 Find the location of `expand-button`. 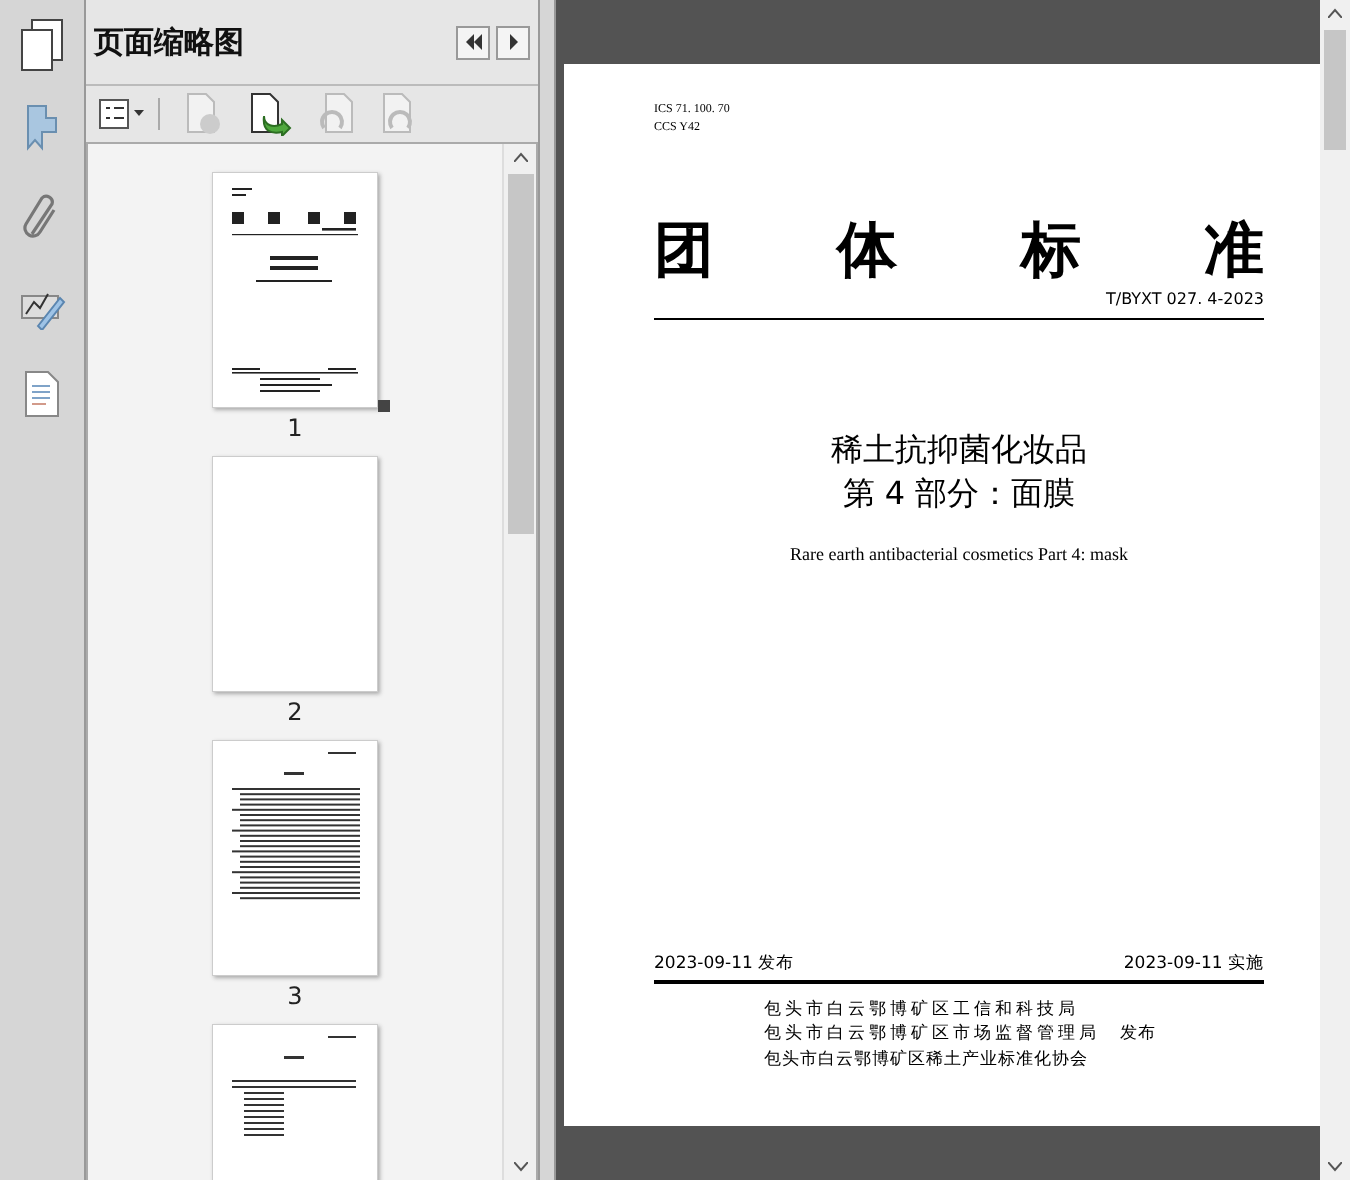

expand-button is located at coordinates (513, 42).